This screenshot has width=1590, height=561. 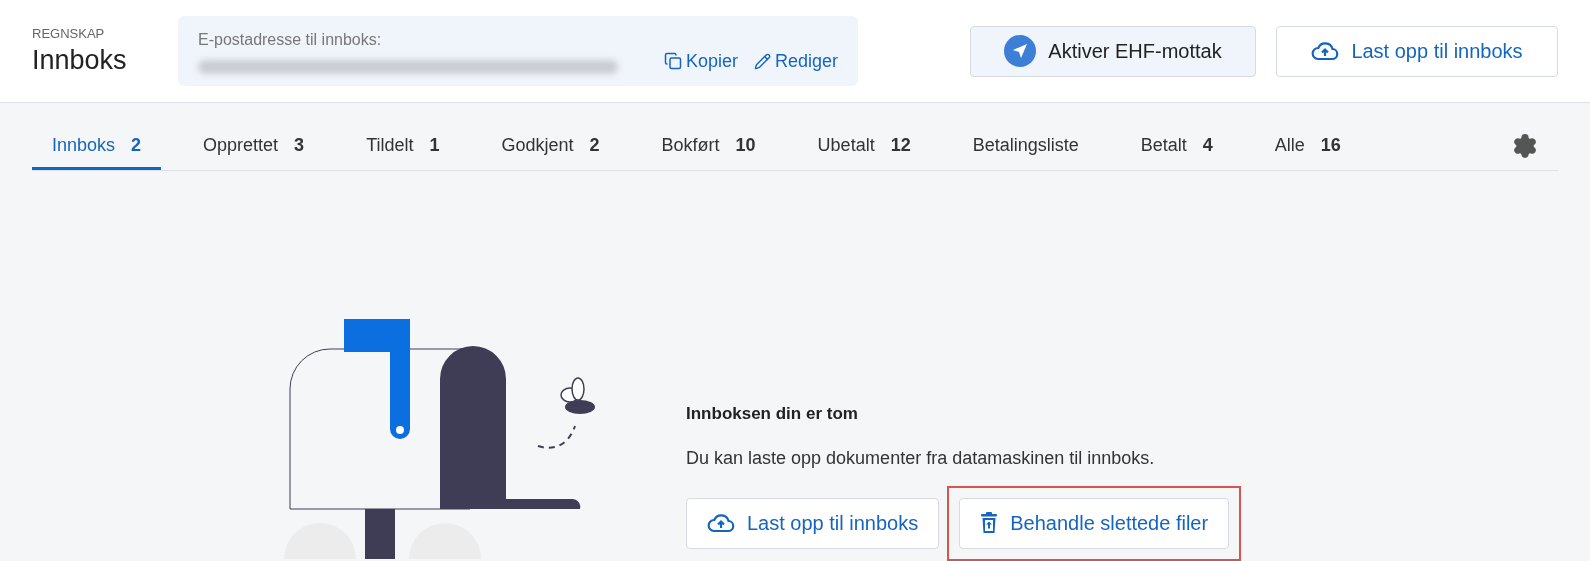 I want to click on tab: Godkjent 2, so click(x=550, y=147).